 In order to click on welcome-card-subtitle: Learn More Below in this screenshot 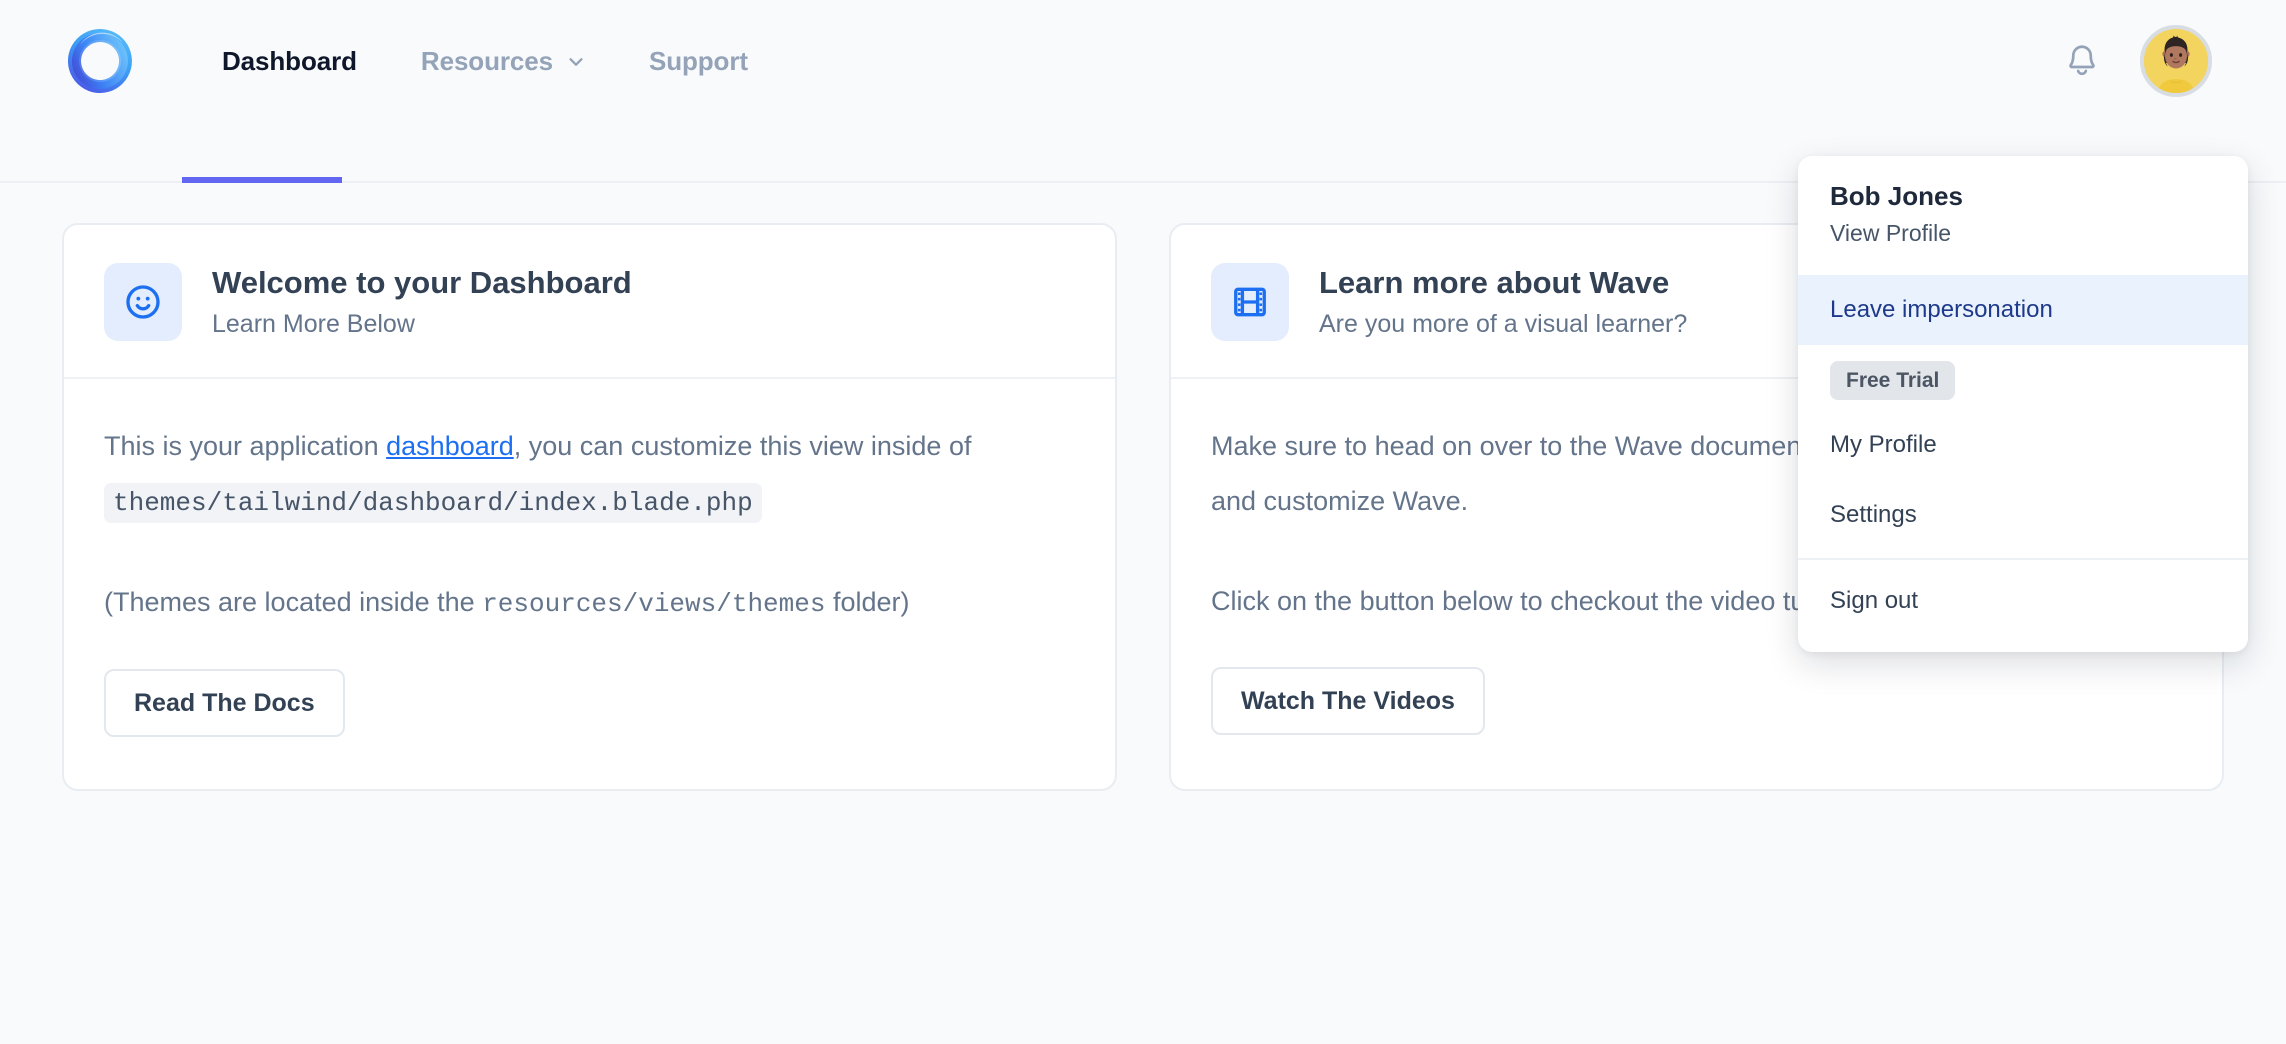, I will do `click(313, 323)`.